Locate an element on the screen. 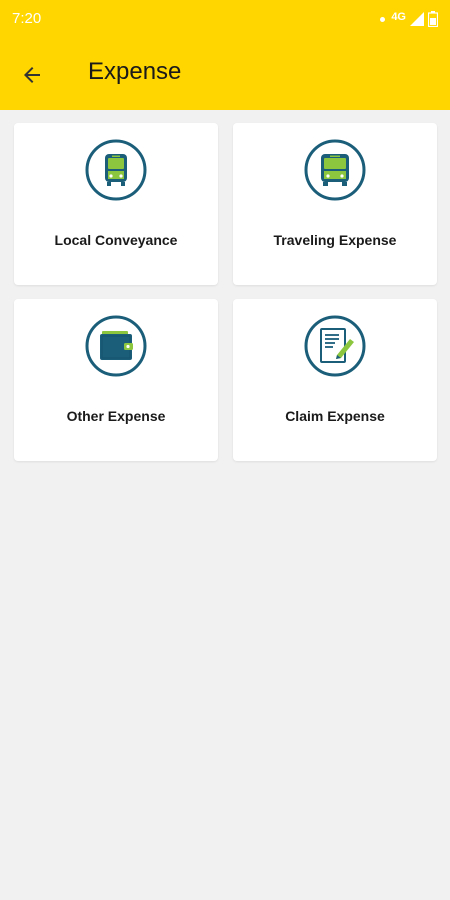  status-time: 7:20 is located at coordinates (27, 18).